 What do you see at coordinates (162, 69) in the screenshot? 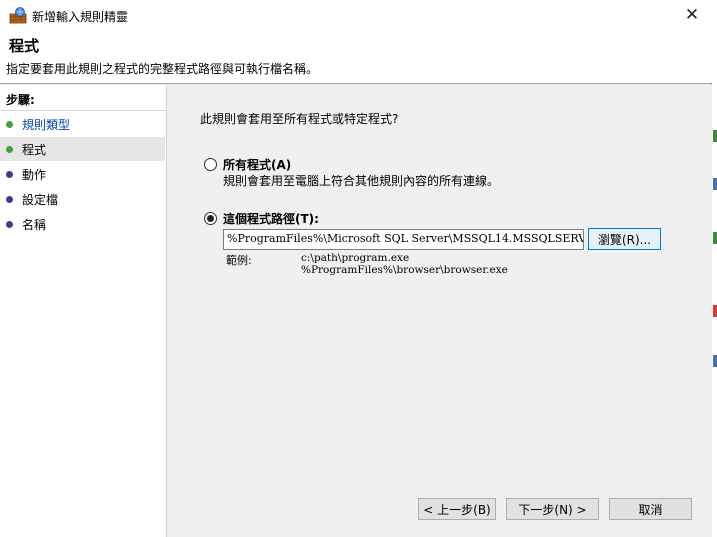
I see `page-description: 指定要套用此規則之程式的完整程式路徑與可執行檔名稱。` at bounding box center [162, 69].